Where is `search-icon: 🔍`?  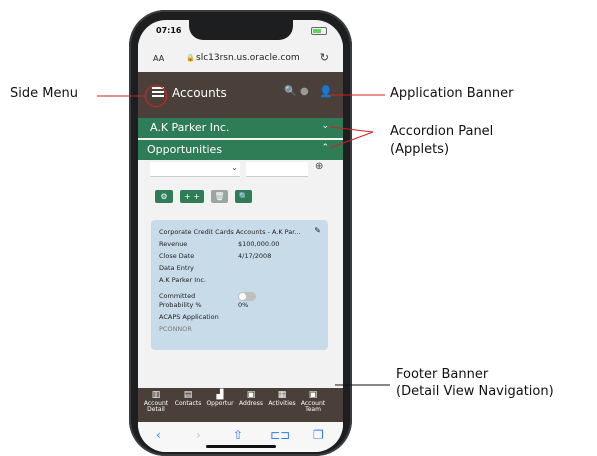 search-icon: 🔍 is located at coordinates (290, 91).